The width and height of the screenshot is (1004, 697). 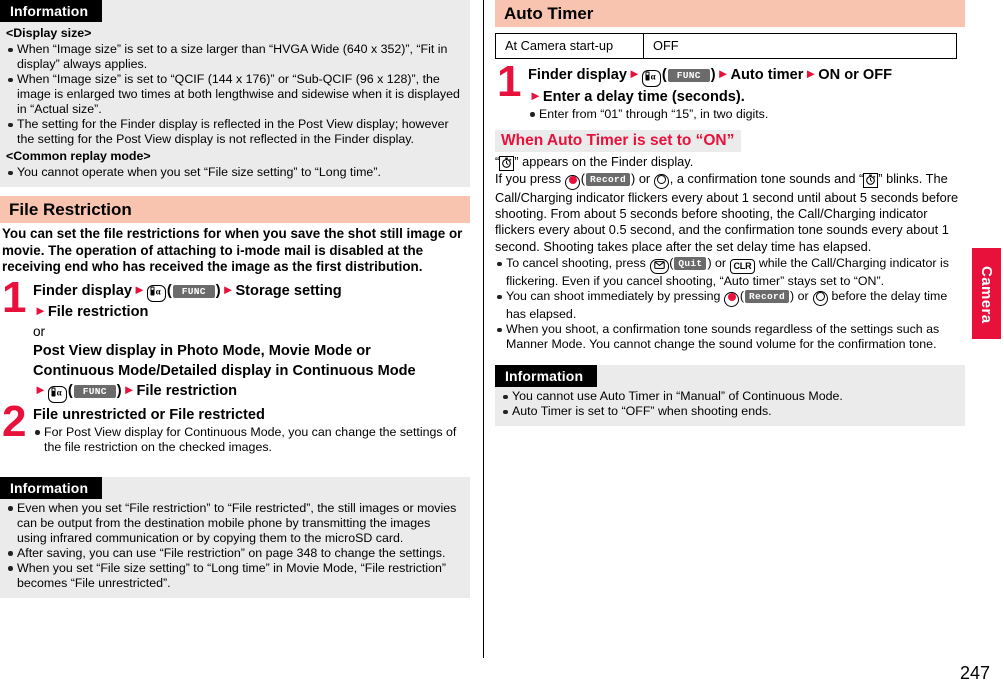 What do you see at coordinates (235, 209) in the screenshot?
I see `section-header-file-restriction: File Restriction` at bounding box center [235, 209].